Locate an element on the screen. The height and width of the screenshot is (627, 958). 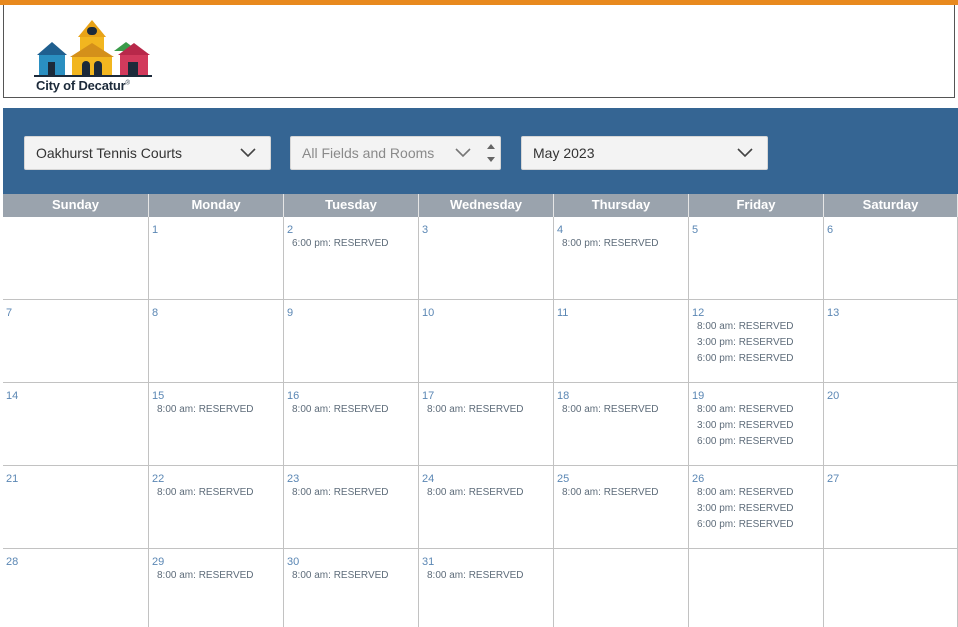
calendar-day-cell: 4 8:00 pm: RESERVED is located at coordinates (621, 258).